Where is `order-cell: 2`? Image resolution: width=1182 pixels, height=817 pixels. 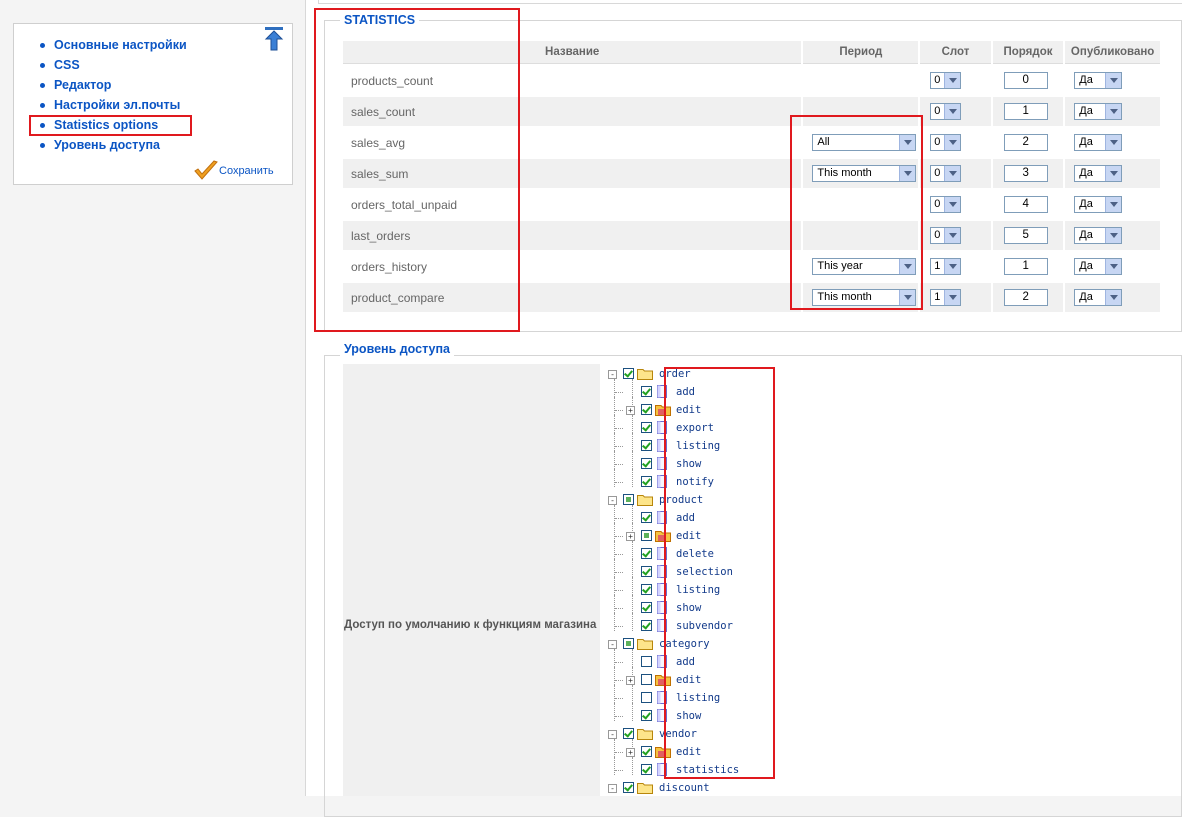
order-cell: 2 is located at coordinates (1028, 297).